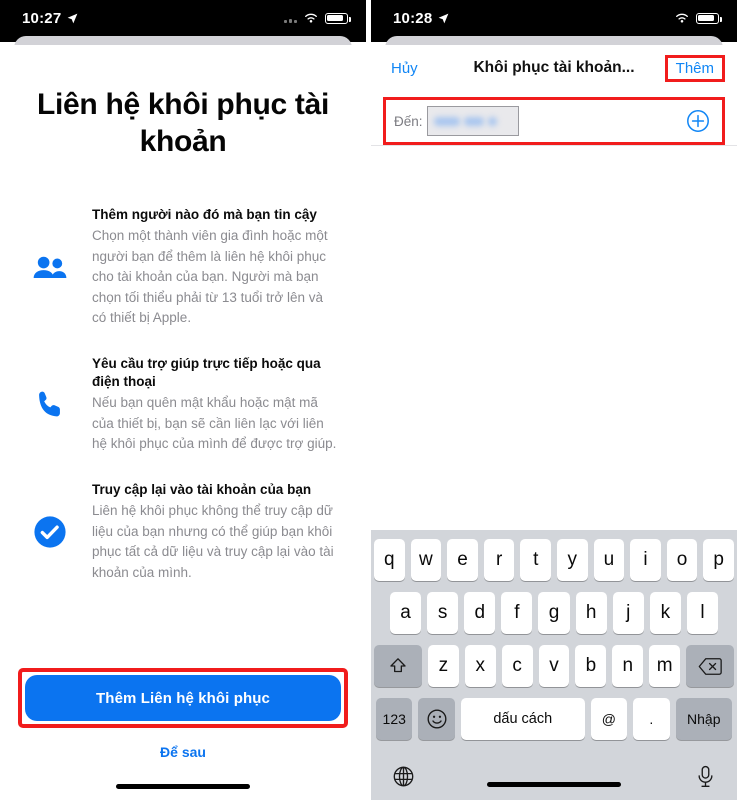  What do you see at coordinates (517, 666) in the screenshot?
I see `key-c: c` at bounding box center [517, 666].